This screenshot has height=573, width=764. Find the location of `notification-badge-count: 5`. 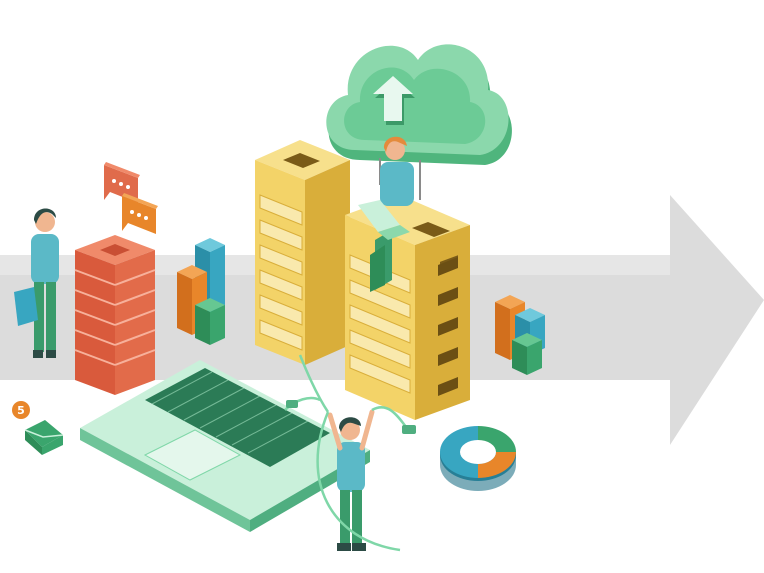

notification-badge-count: 5 is located at coordinates (21, 410).